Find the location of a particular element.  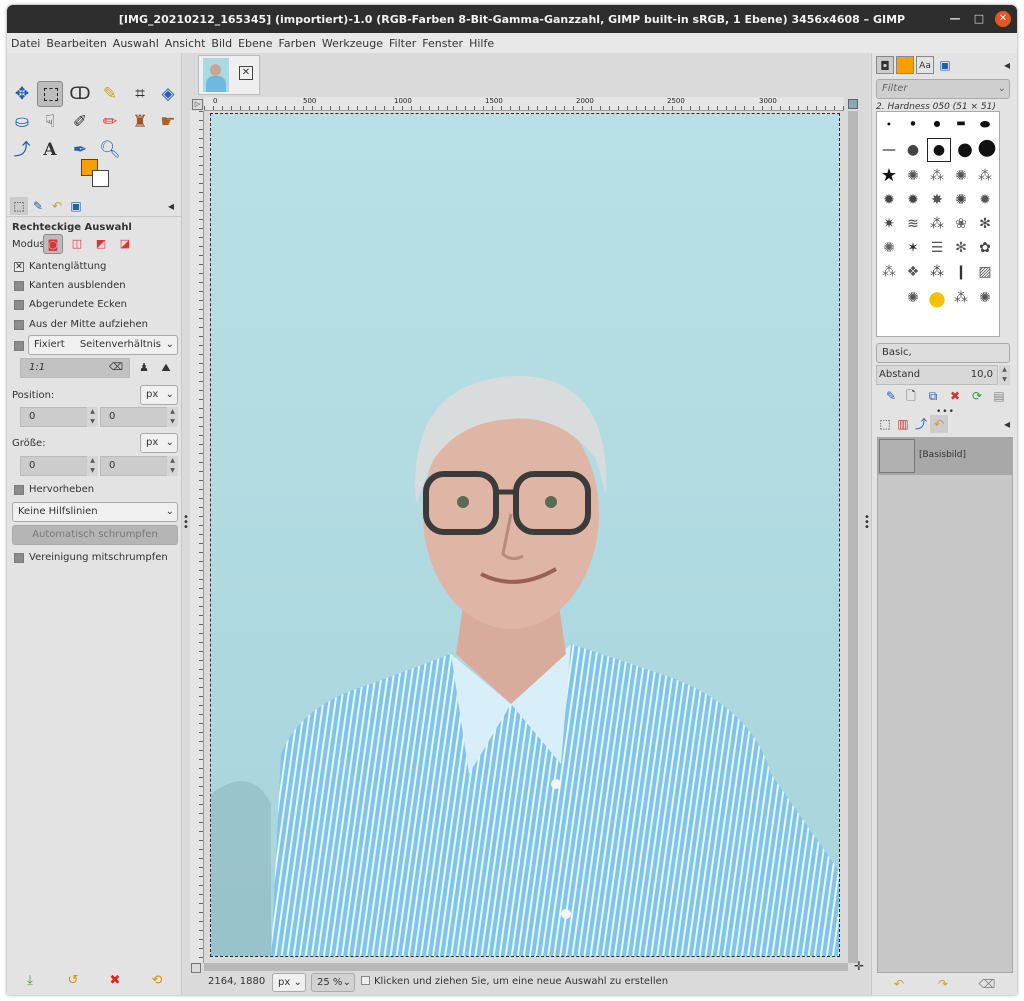

ratio-field: 1:1 ⌫ is located at coordinates (75, 368).